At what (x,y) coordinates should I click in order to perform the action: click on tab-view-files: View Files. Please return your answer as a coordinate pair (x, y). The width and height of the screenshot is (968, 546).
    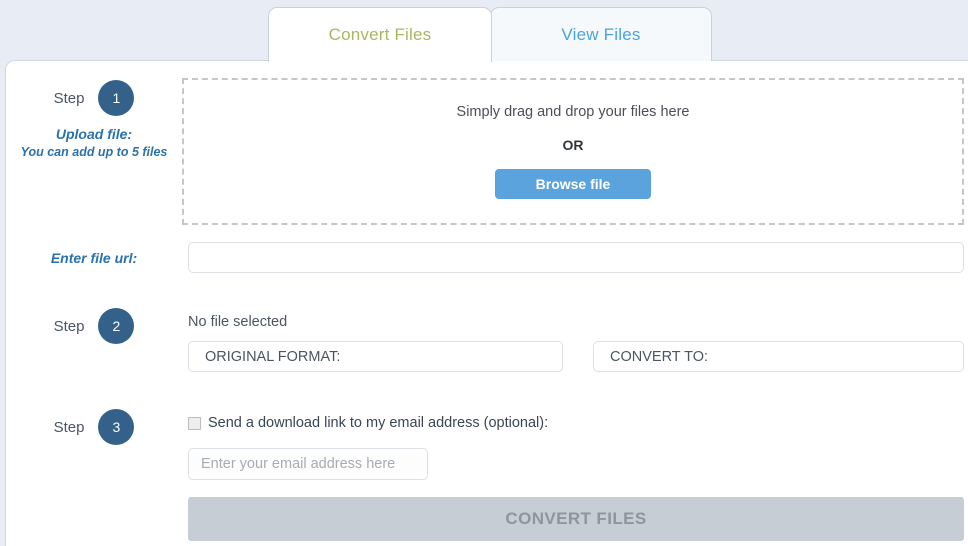
    Looking at the image, I should click on (601, 34).